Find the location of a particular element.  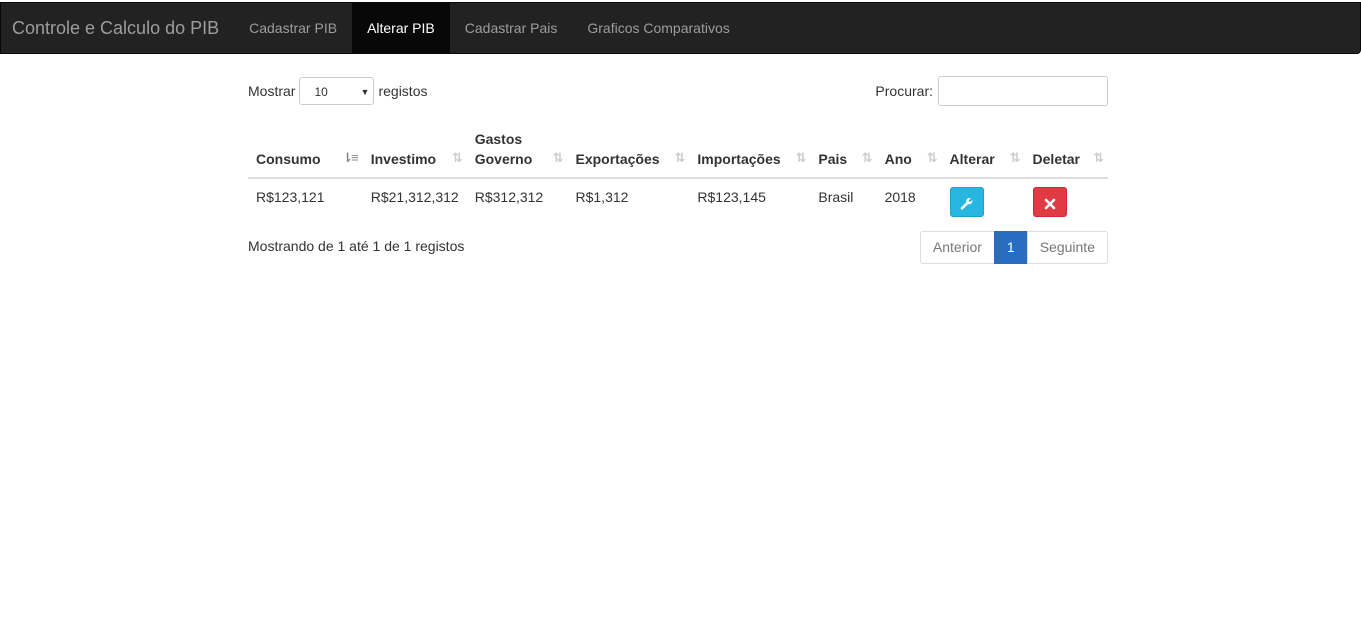

table-info: Mostrando de 1 até 1 de 1 registos is located at coordinates (356, 246).